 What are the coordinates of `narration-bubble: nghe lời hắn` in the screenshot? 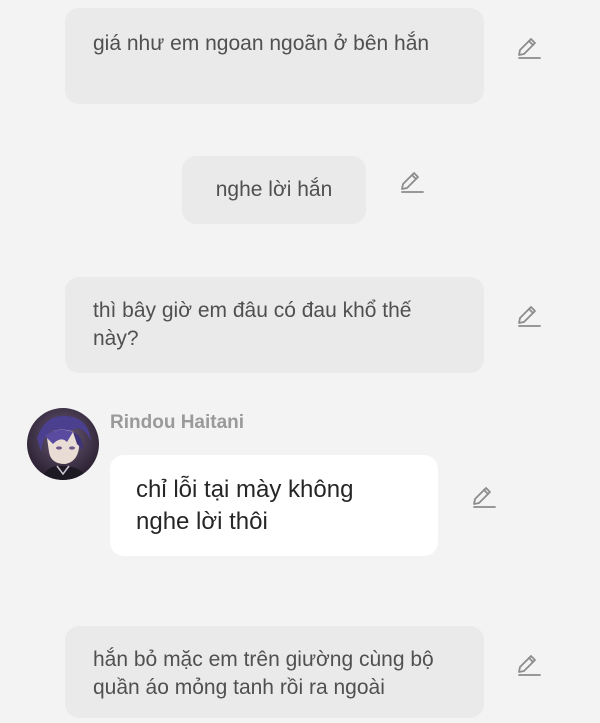 It's located at (274, 190).